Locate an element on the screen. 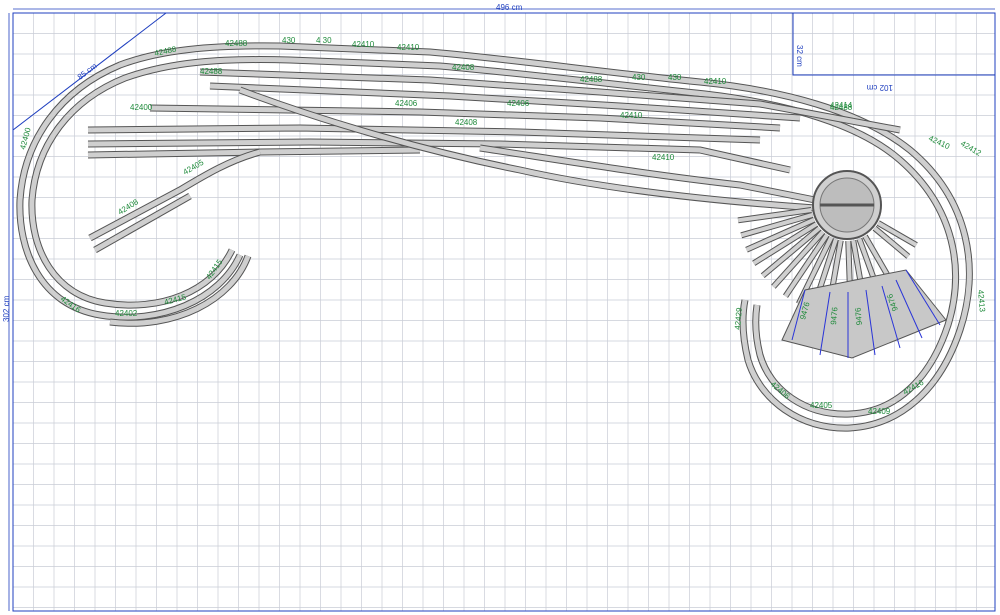 The width and height of the screenshot is (1000, 615). label-shed-2: 9476 is located at coordinates (834, 315).